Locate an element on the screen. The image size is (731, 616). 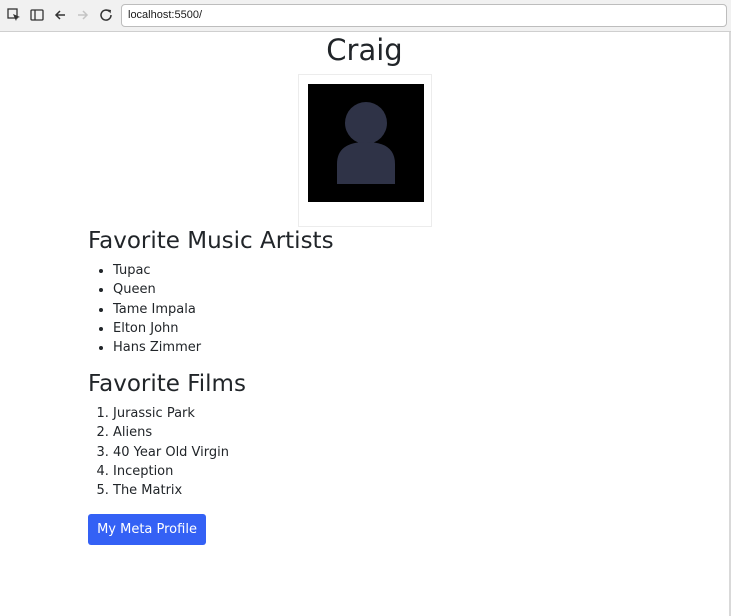
reload-icon is located at coordinates (106, 15).